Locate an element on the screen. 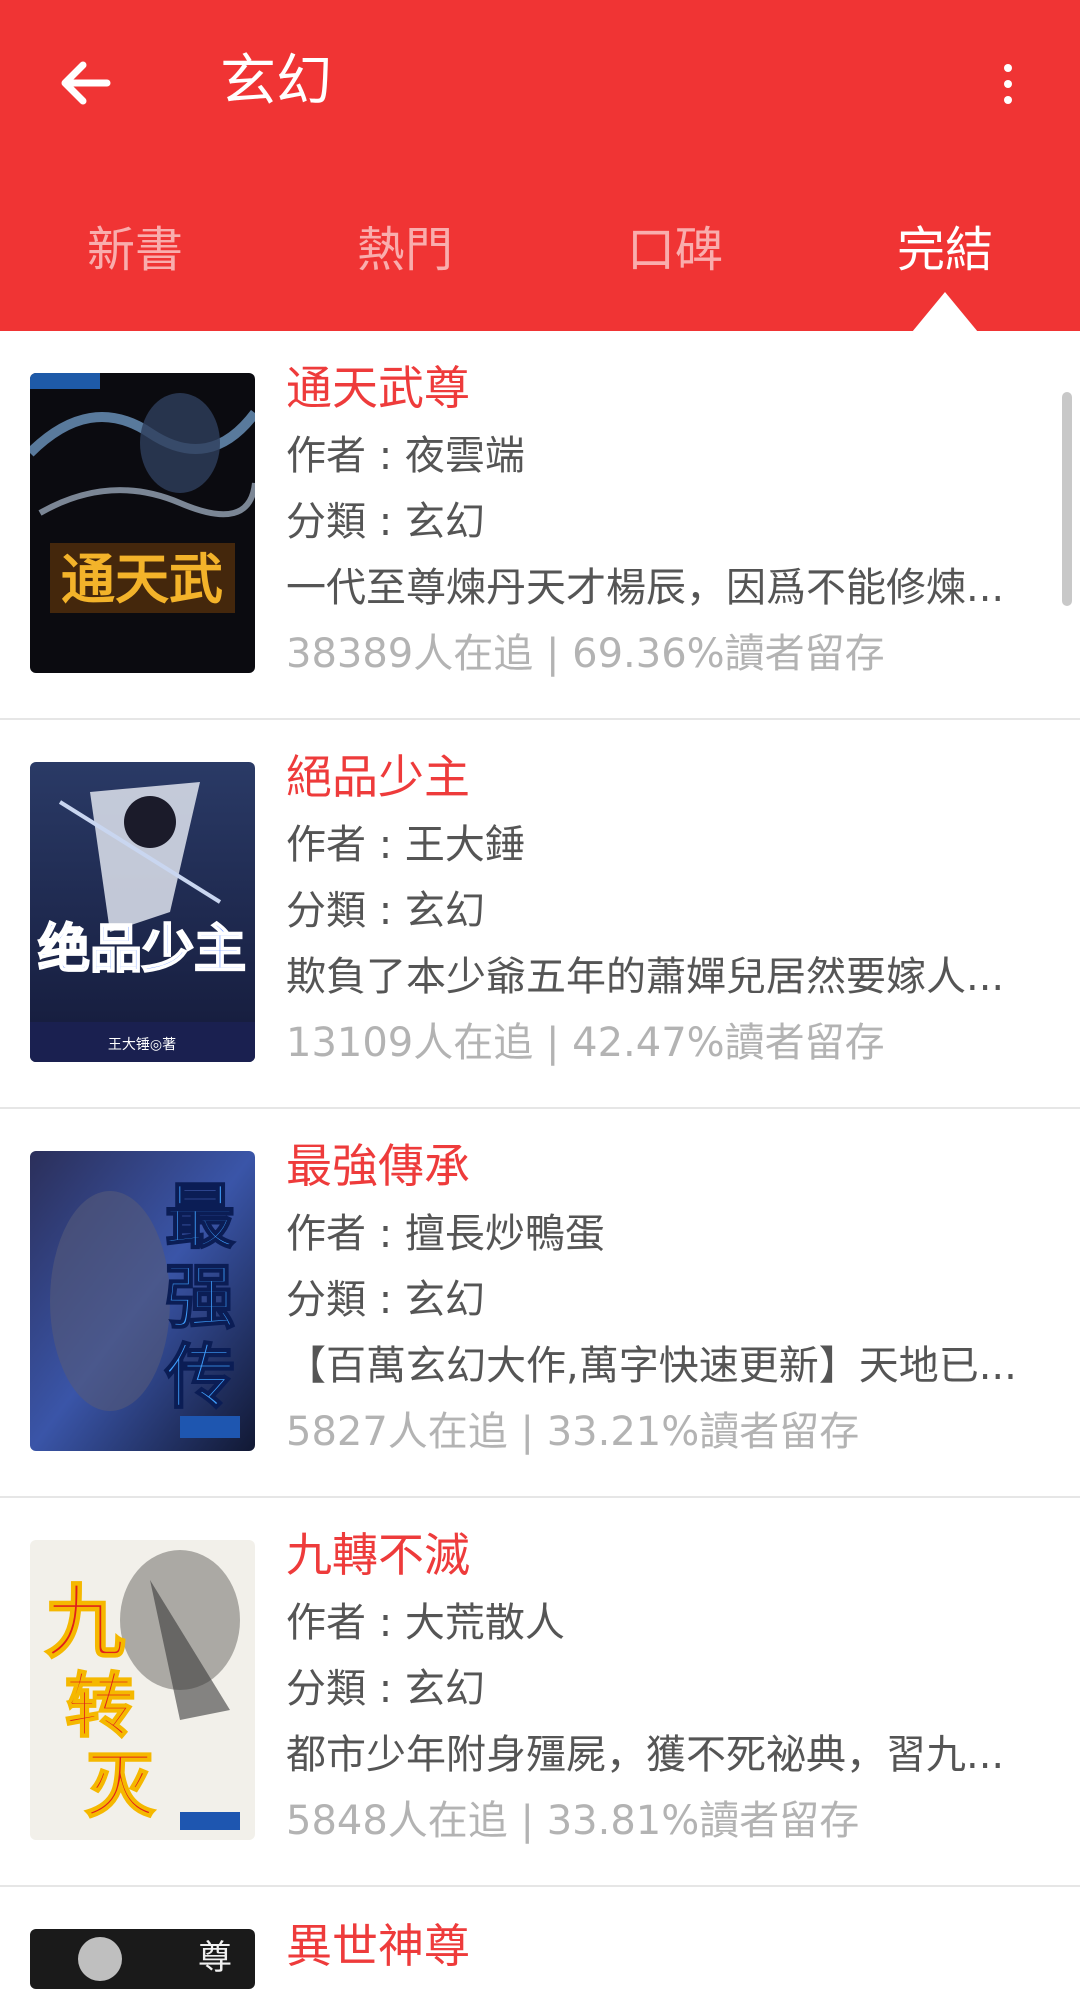 Image resolution: width=1080 pixels, height=1989 pixels. tab-popular: 熱門 is located at coordinates (405, 250).